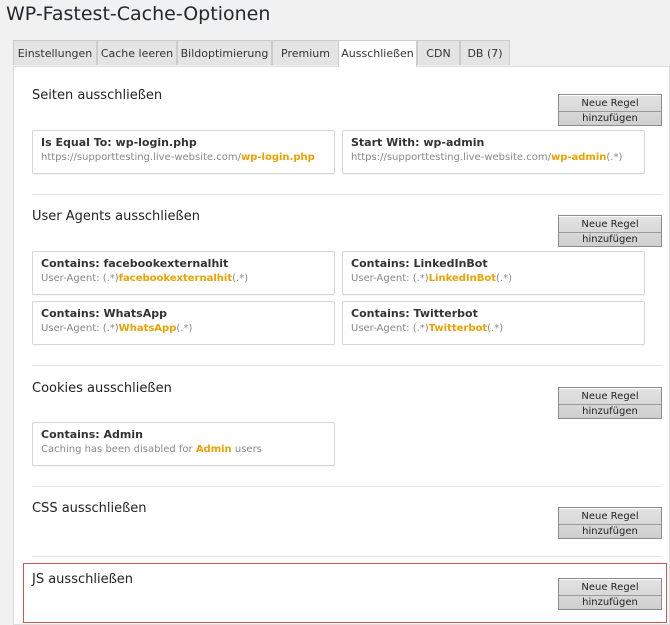 This screenshot has width=670, height=625. I want to click on tab-premium: Premium, so click(305, 52).